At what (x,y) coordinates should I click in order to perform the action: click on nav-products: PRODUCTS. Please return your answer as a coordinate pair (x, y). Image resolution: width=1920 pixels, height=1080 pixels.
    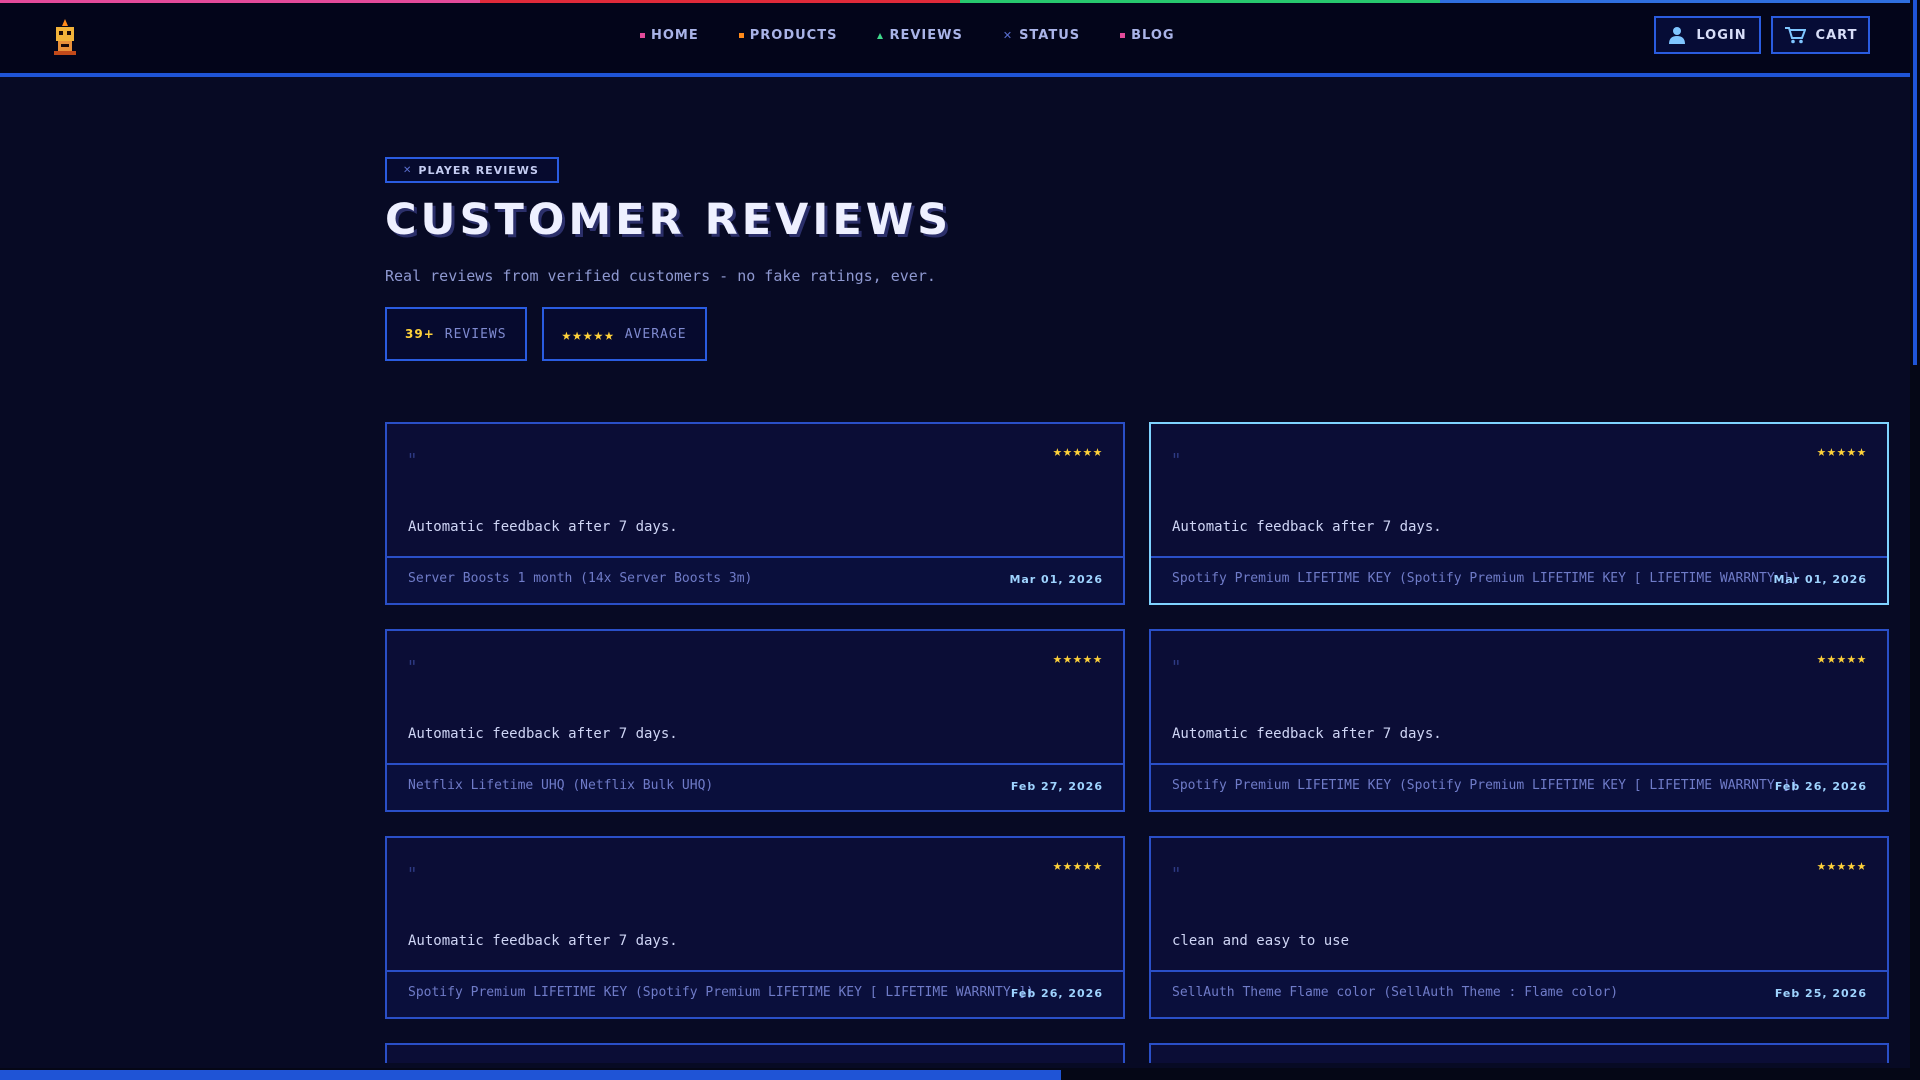
    Looking at the image, I should click on (788, 35).